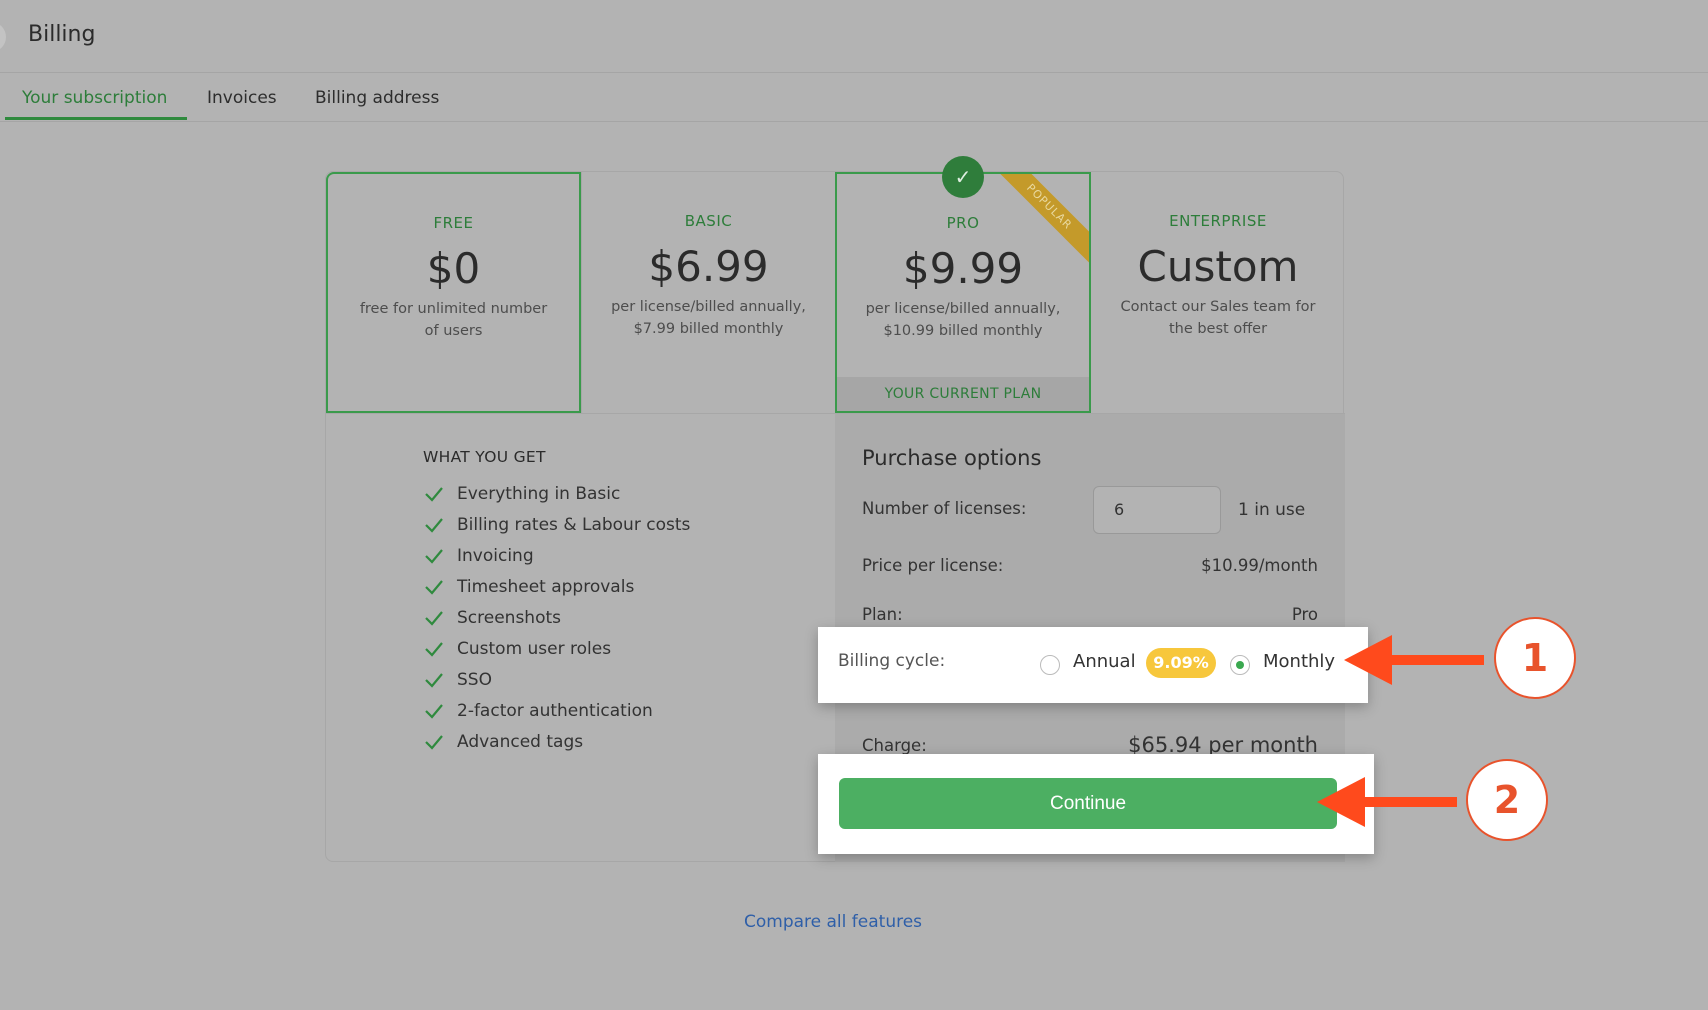 The image size is (1708, 1010). What do you see at coordinates (963, 268) in the screenshot?
I see `plan-price: $9.99` at bounding box center [963, 268].